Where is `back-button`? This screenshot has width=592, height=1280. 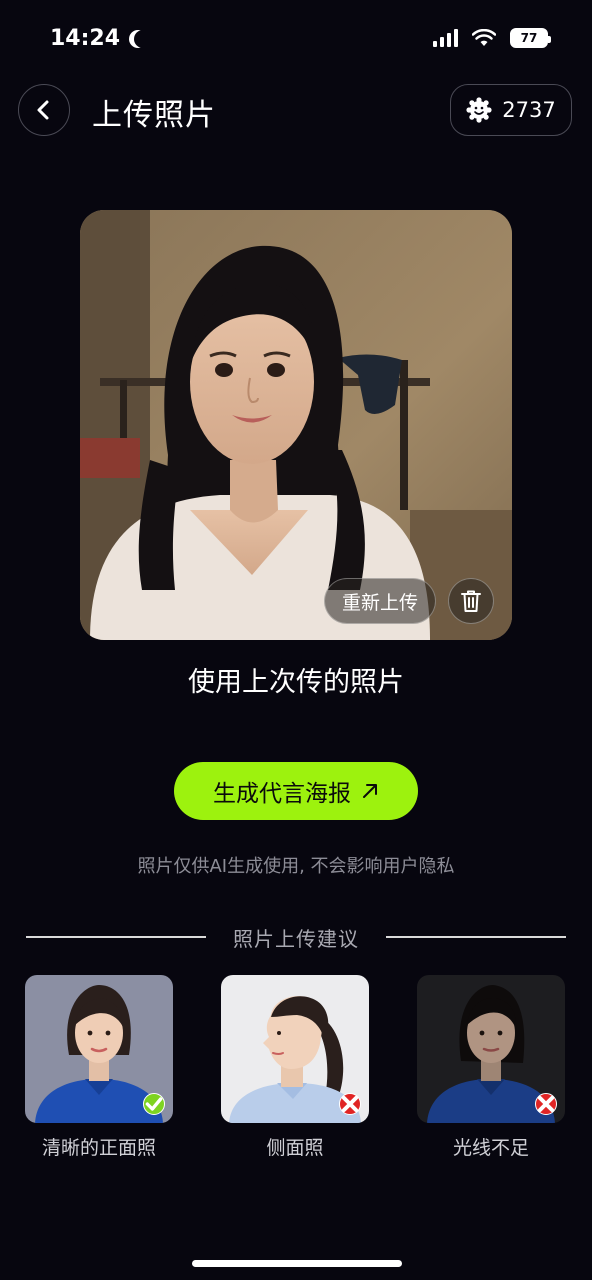 back-button is located at coordinates (44, 110).